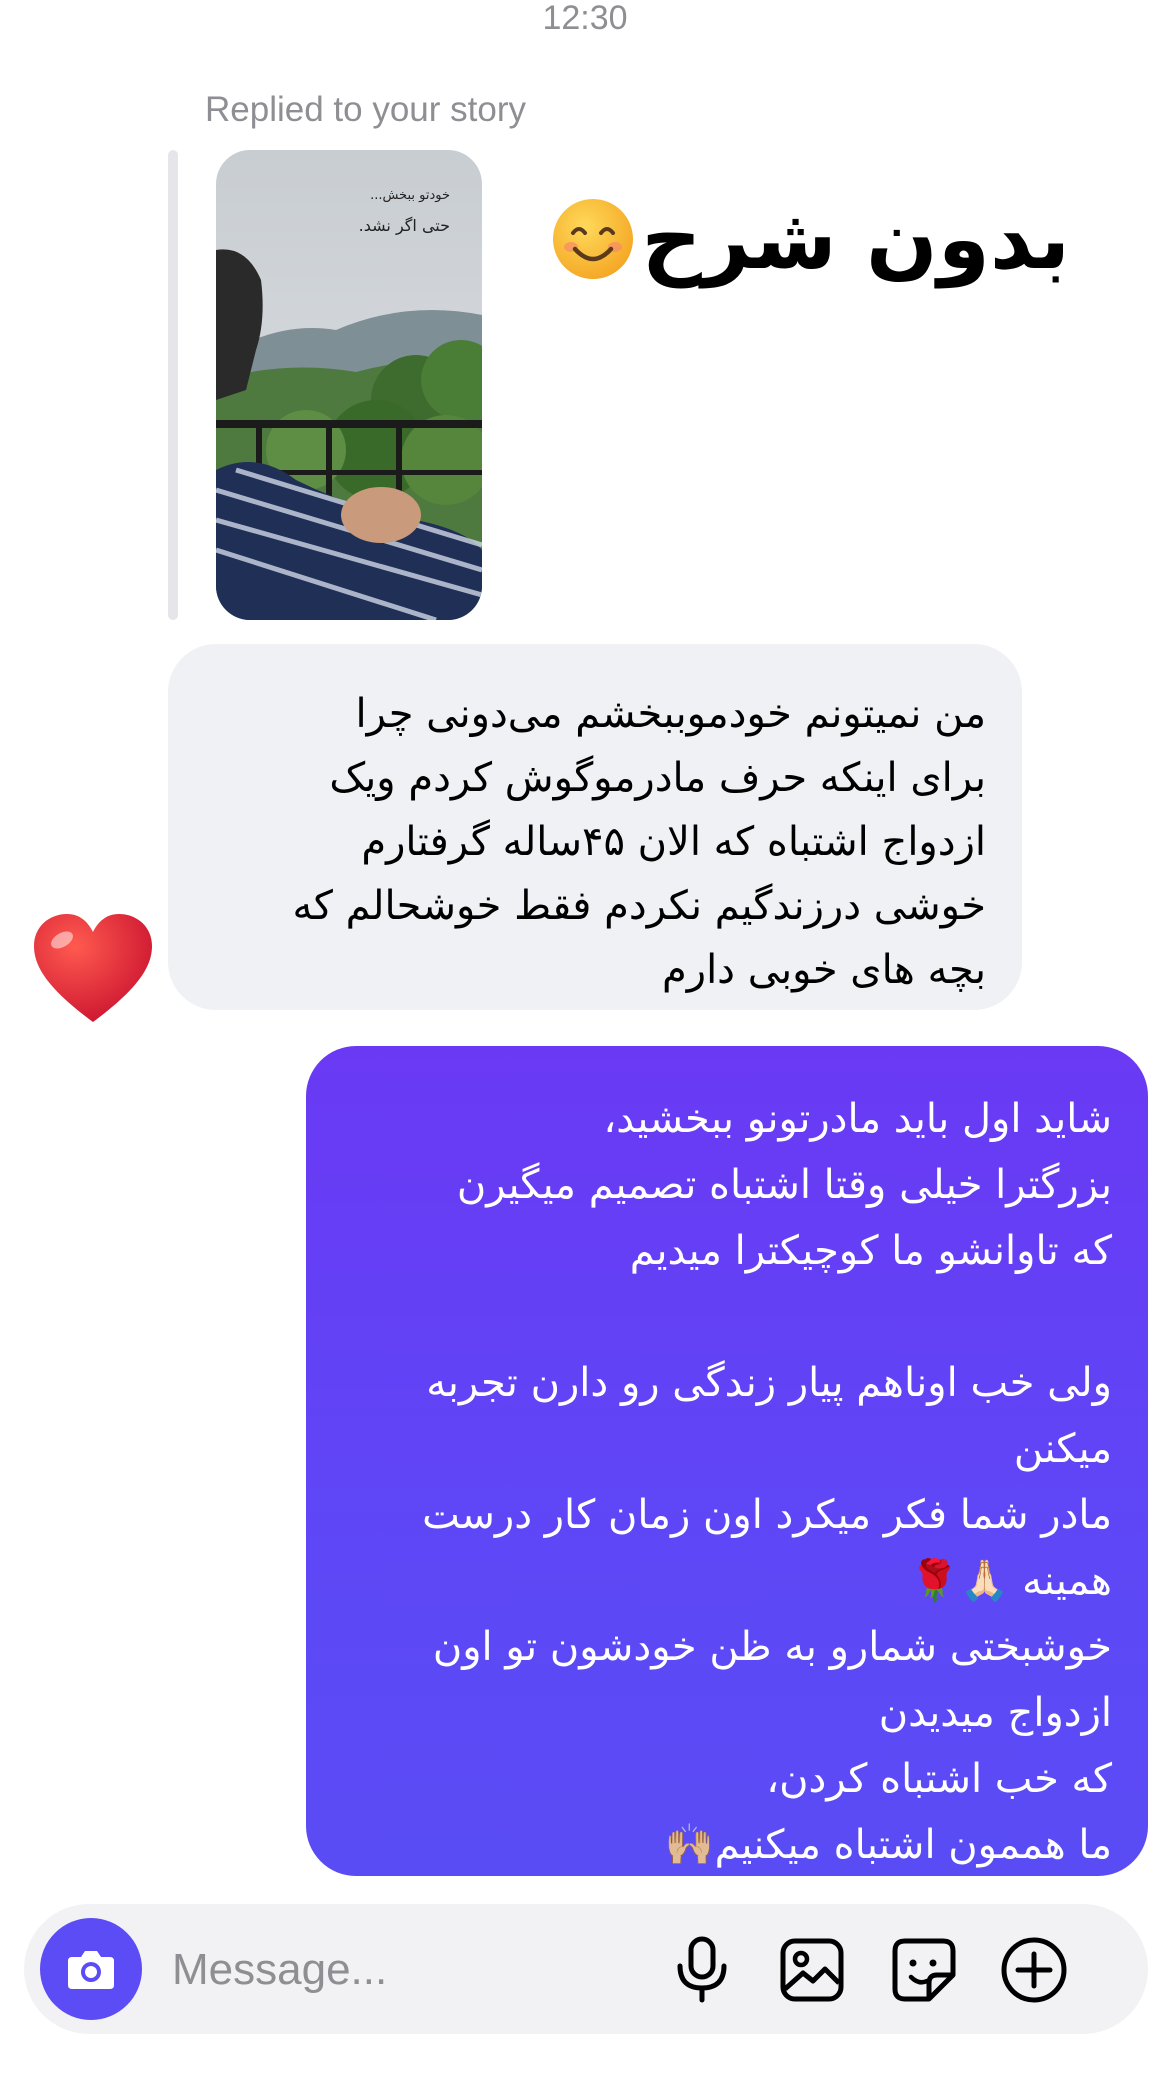  I want to click on reply-label: Replied to your story, so click(365, 109).